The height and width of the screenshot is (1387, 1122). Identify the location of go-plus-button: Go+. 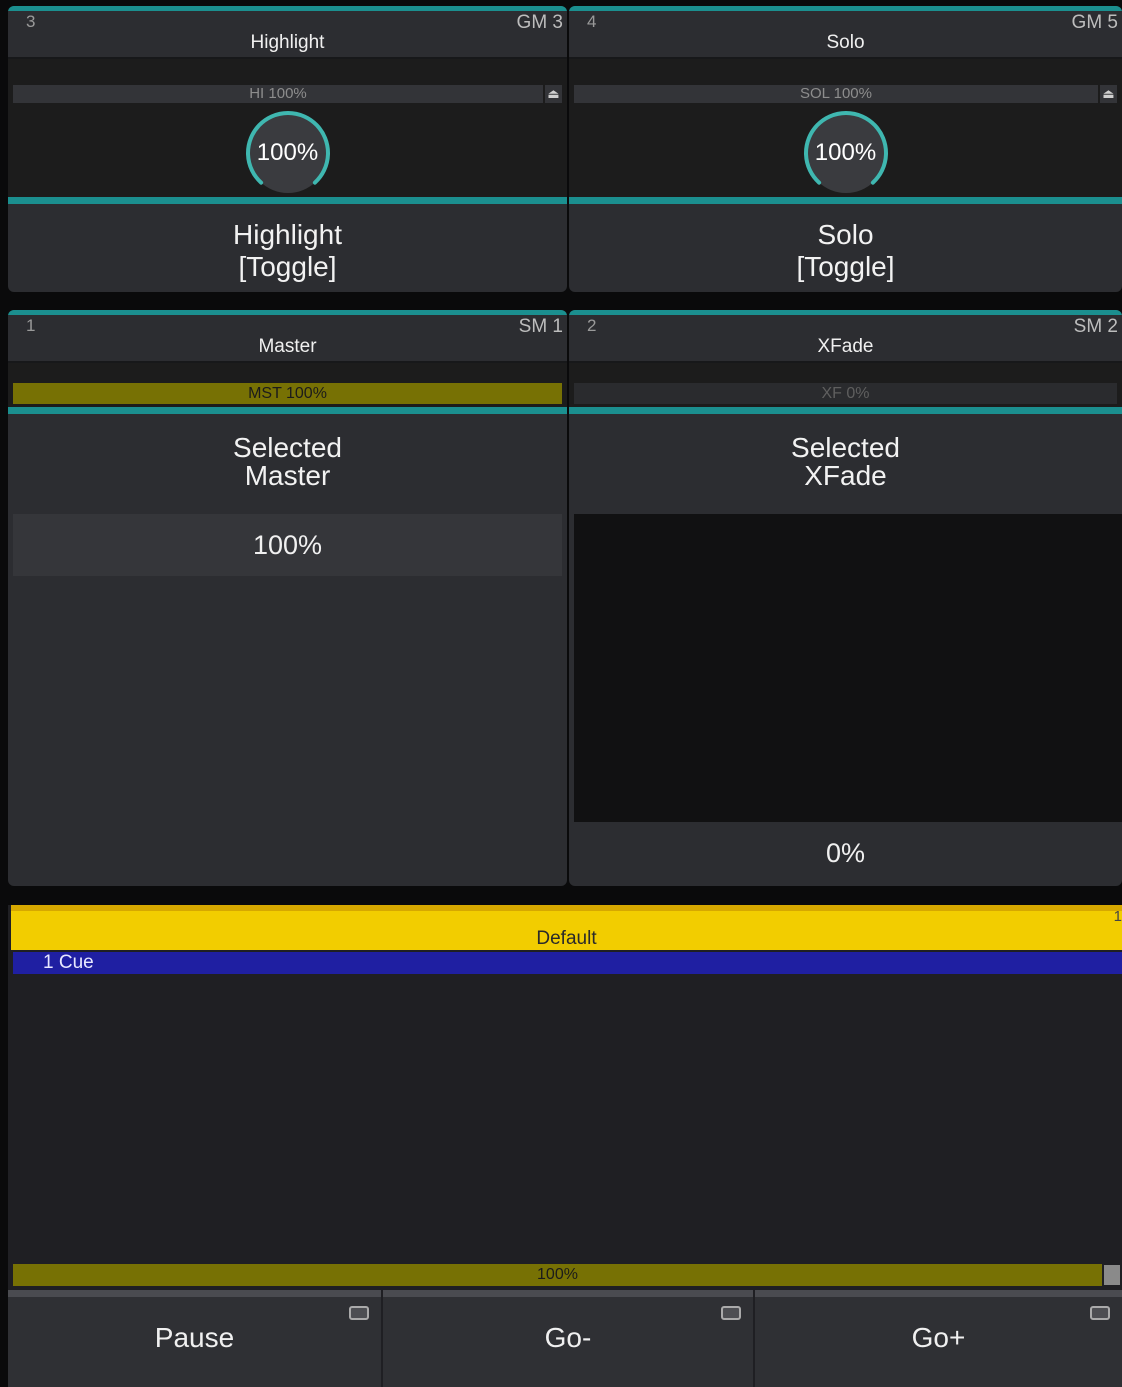
(938, 1338).